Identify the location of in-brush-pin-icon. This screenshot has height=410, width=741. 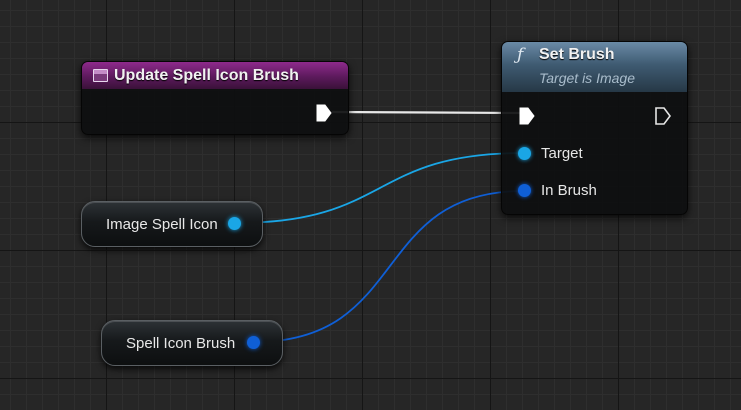
(524, 190).